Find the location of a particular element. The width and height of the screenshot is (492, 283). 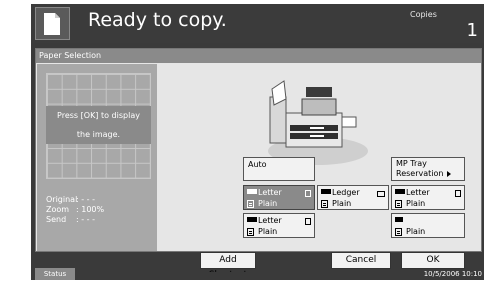

auto-button-label: Auto is located at coordinates (257, 164).